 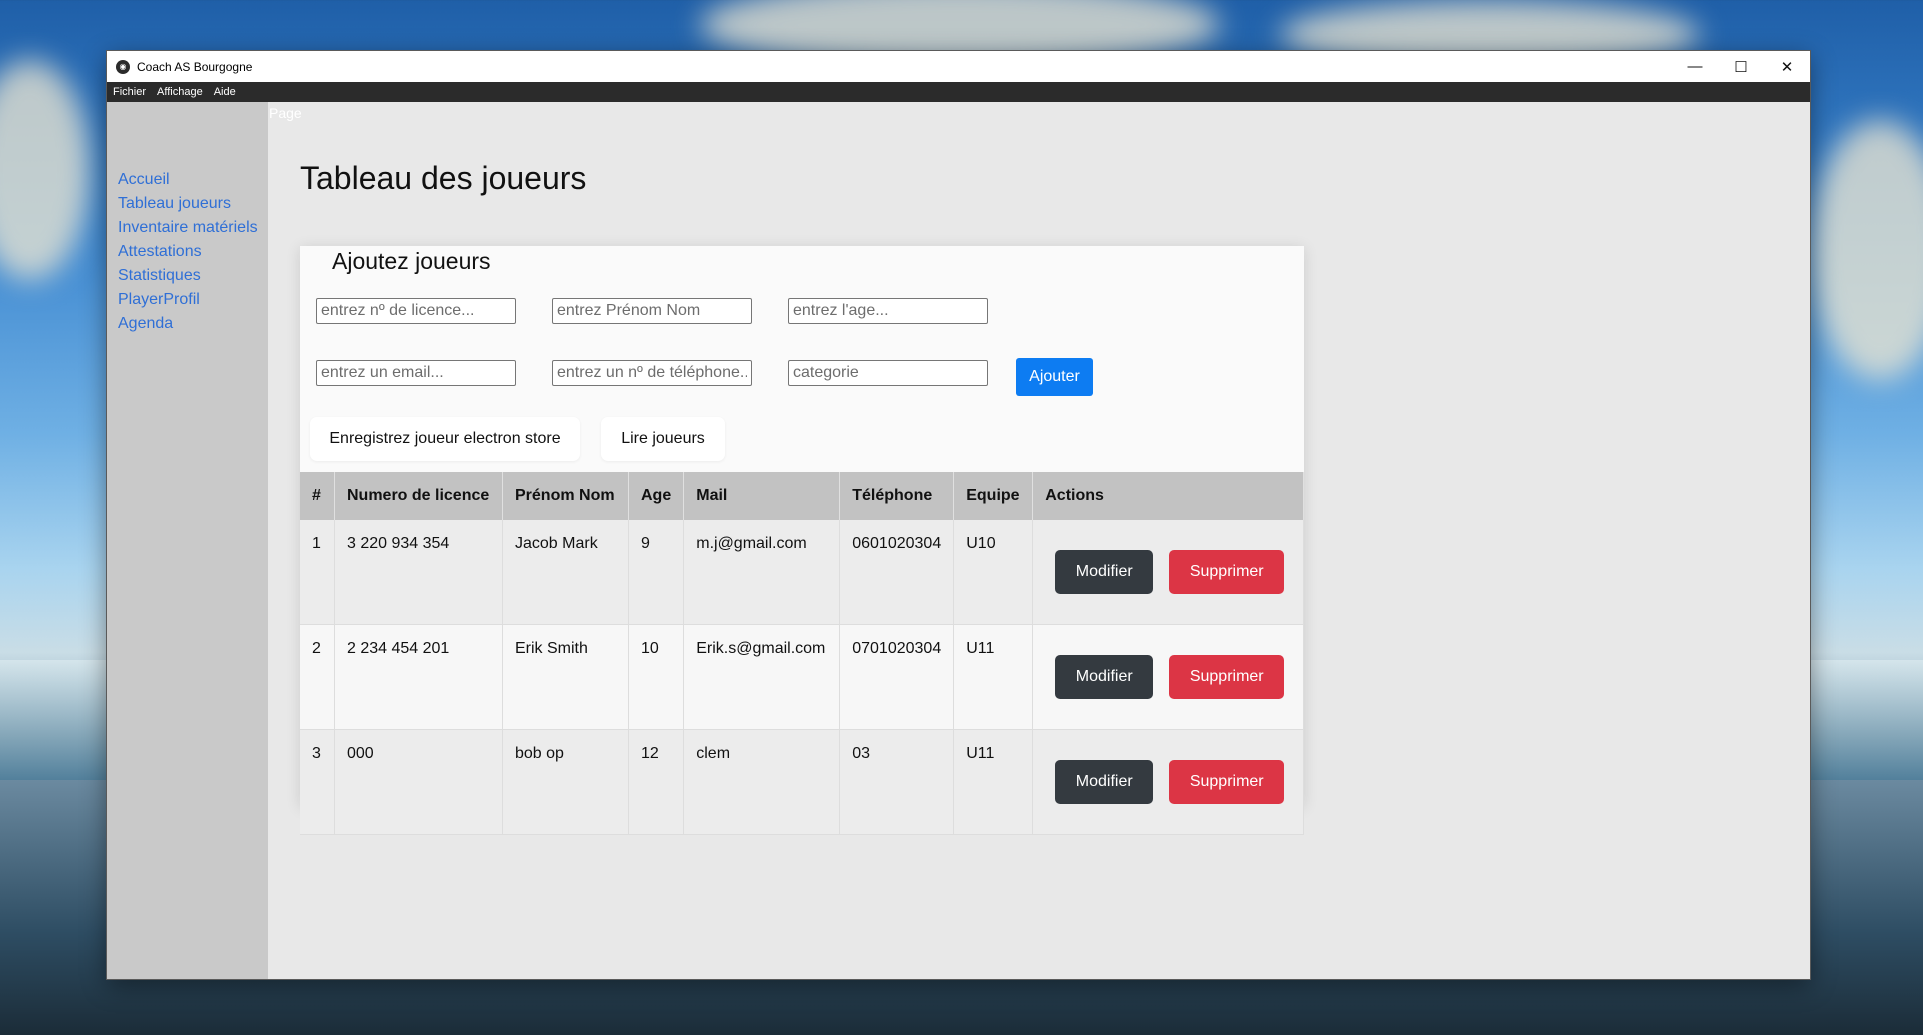 What do you see at coordinates (188, 204) in the screenshot?
I see `sidebar-item-tableau-joueurs: Tableau joueurs` at bounding box center [188, 204].